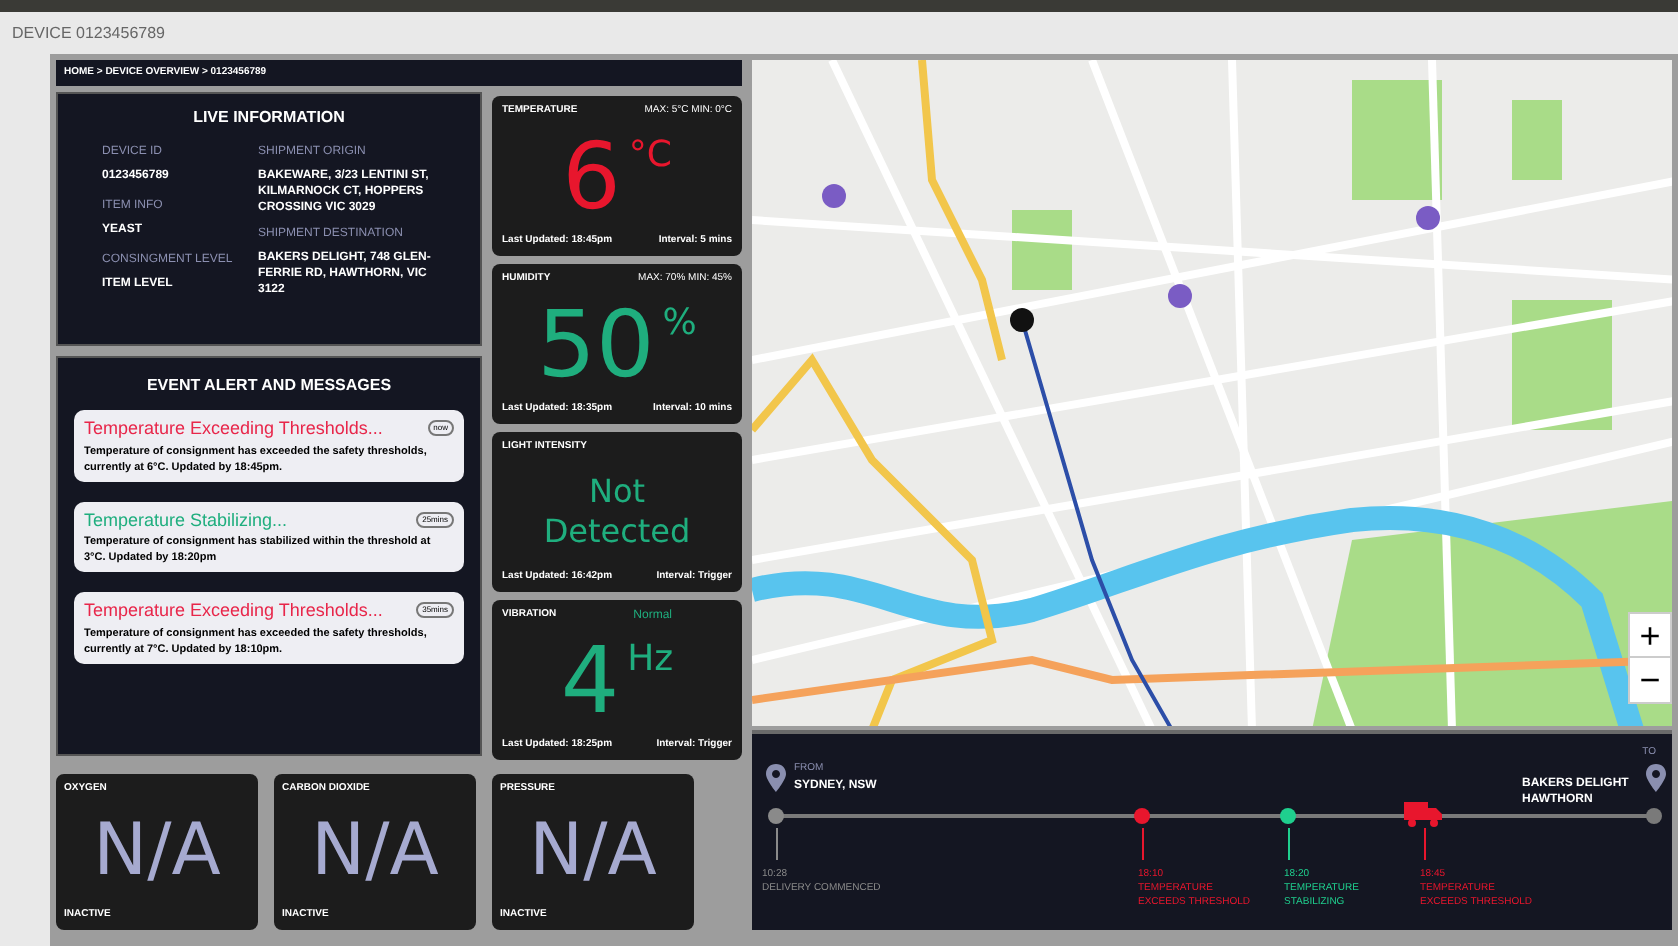 The height and width of the screenshot is (946, 1678). Describe the element at coordinates (617, 512) in the screenshot. I see `sensor-value: Not Detected` at that location.